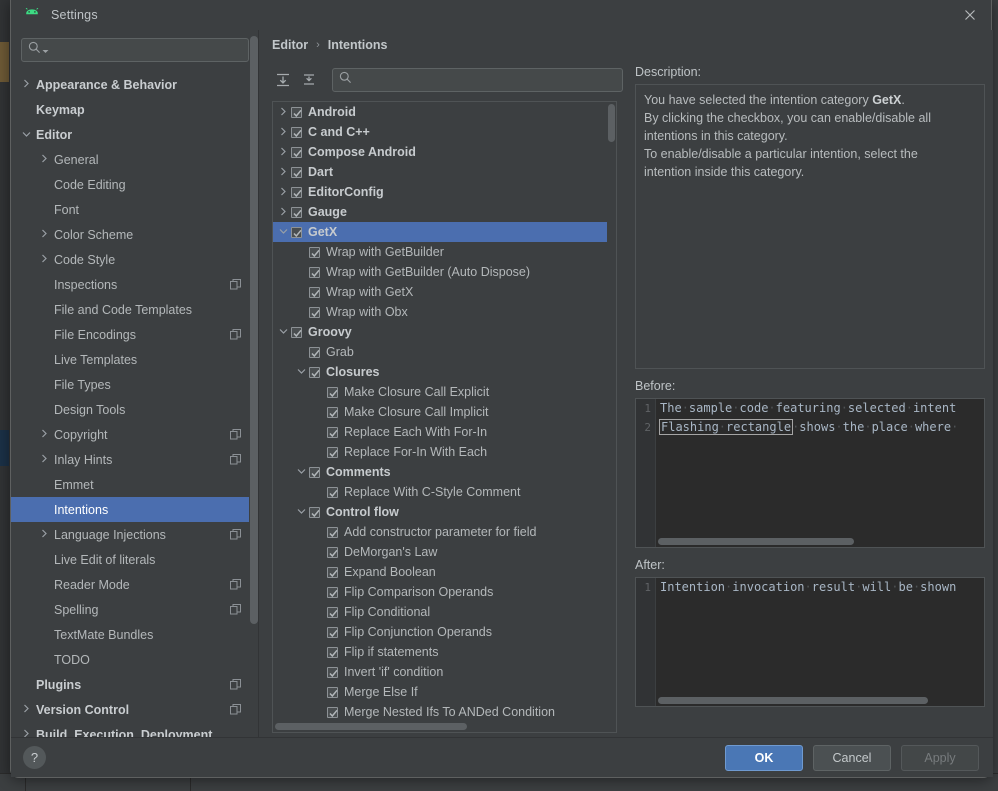 The image size is (998, 791). Describe the element at coordinates (135, 730) in the screenshot. I see `sidebar-item-build-execution-deployment: Build, Execution, Deployment` at that location.